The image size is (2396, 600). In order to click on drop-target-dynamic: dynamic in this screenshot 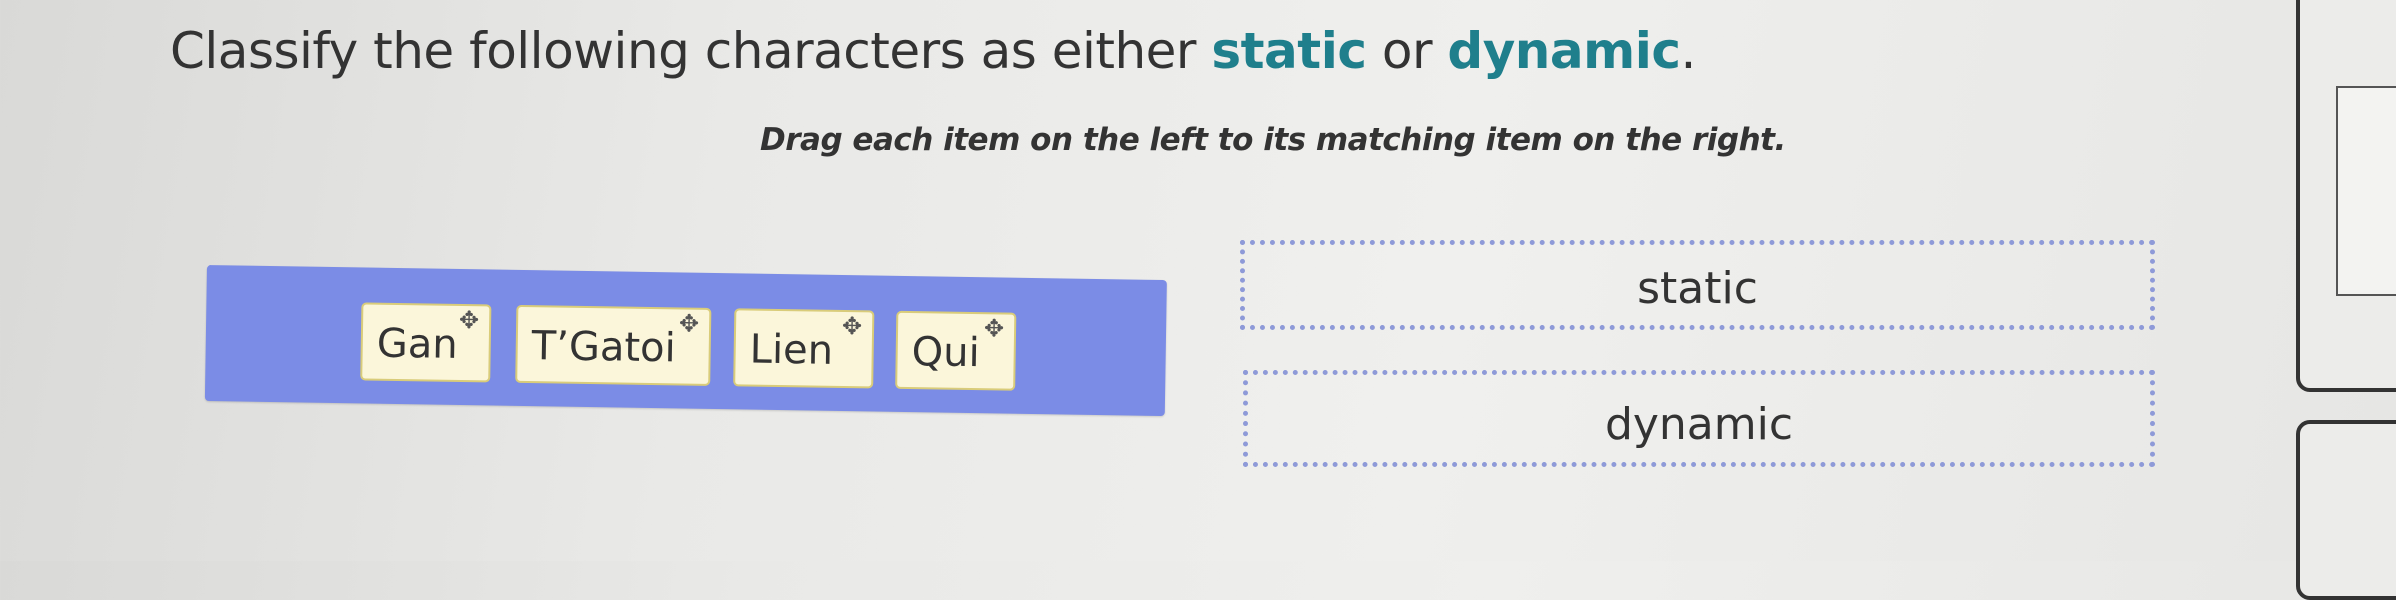, I will do `click(1699, 418)`.